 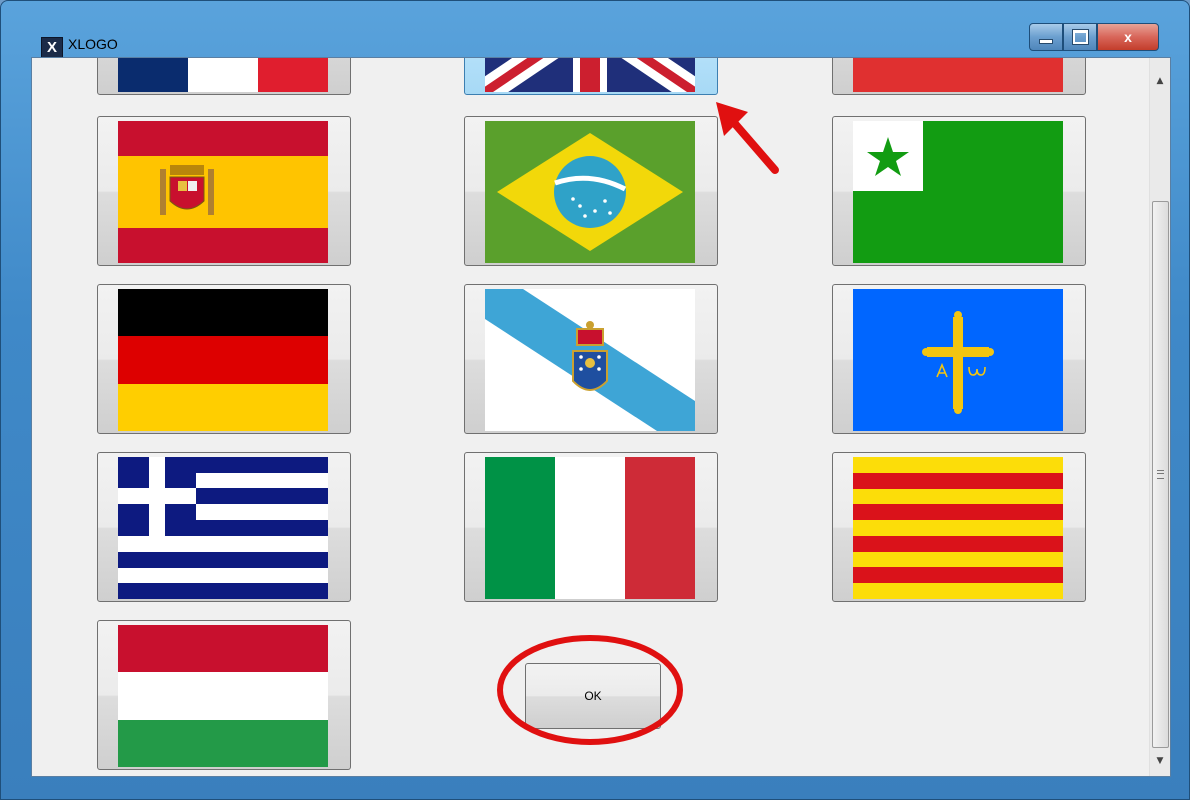 I want to click on catalonia-flag-icon, so click(x=958, y=528).